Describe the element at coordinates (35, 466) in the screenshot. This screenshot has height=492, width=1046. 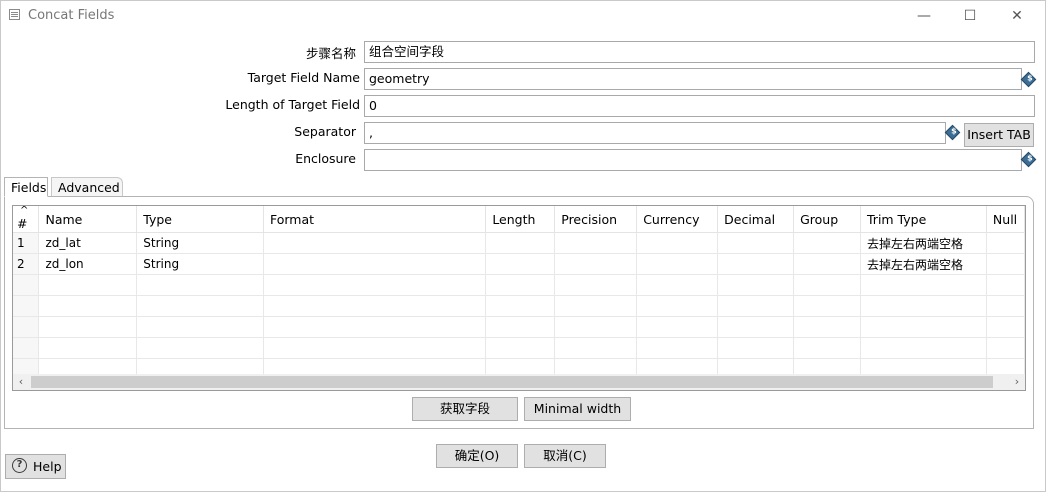
I see `help-button: ? Help` at that location.